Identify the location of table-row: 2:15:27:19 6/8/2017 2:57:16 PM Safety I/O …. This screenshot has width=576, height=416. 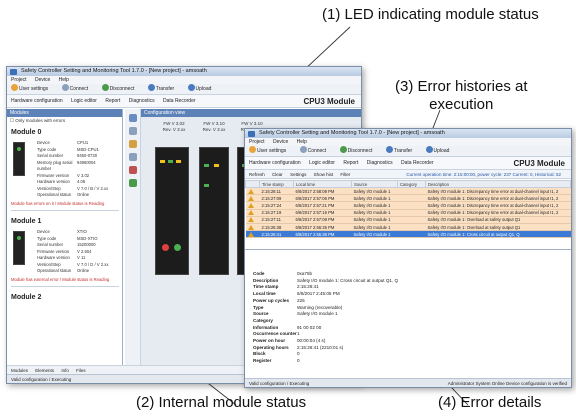
(408, 213).